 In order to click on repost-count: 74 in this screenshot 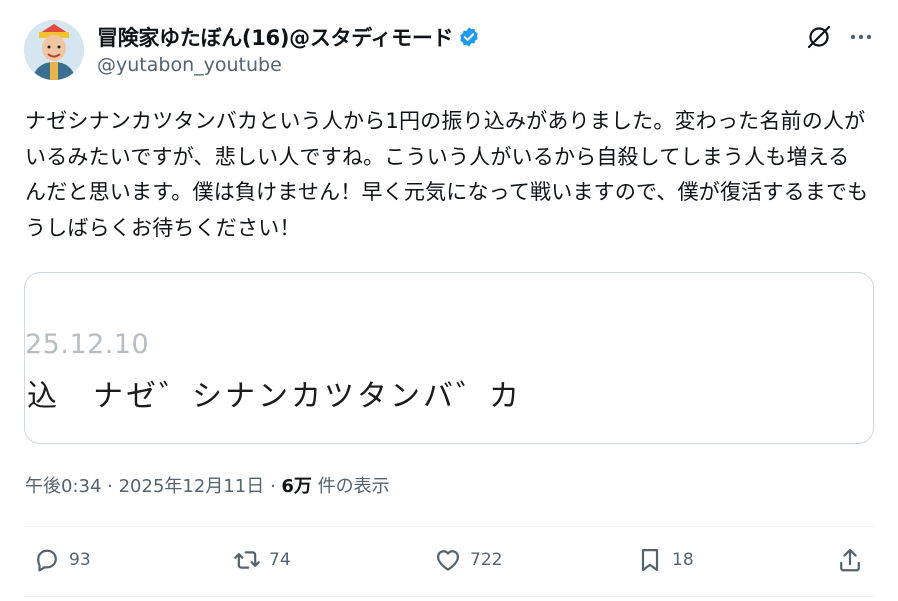, I will do `click(280, 560)`.